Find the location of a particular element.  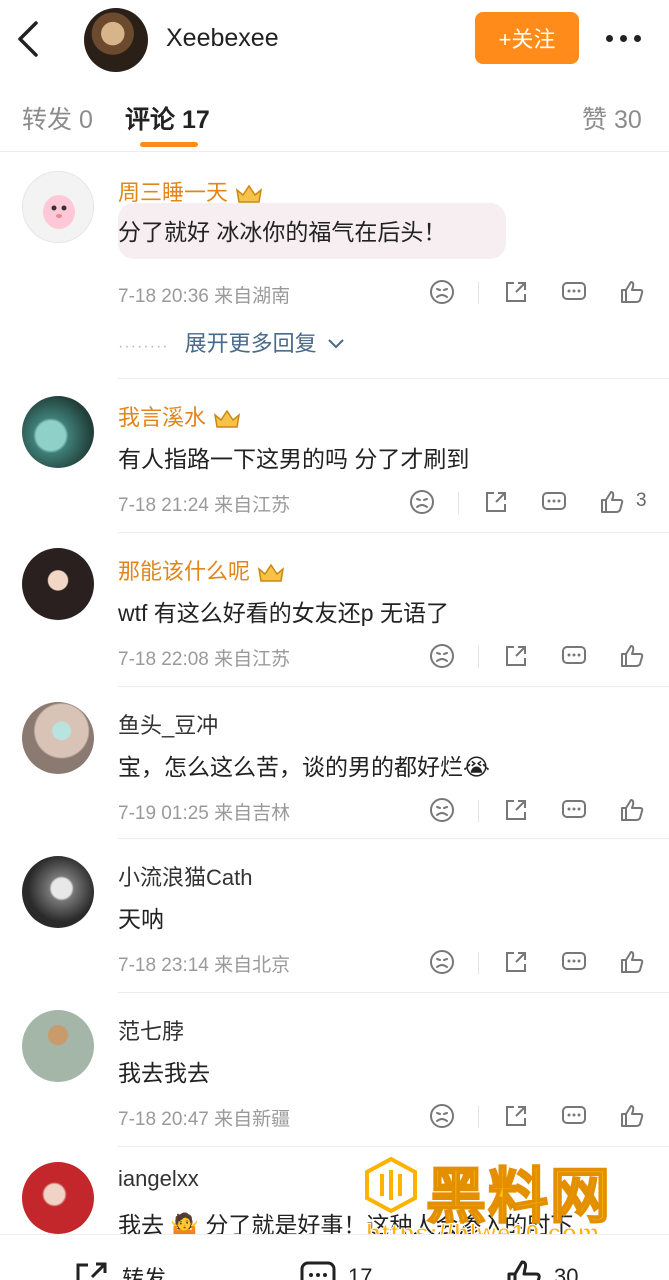

more-options-icon is located at coordinates (628, 38).